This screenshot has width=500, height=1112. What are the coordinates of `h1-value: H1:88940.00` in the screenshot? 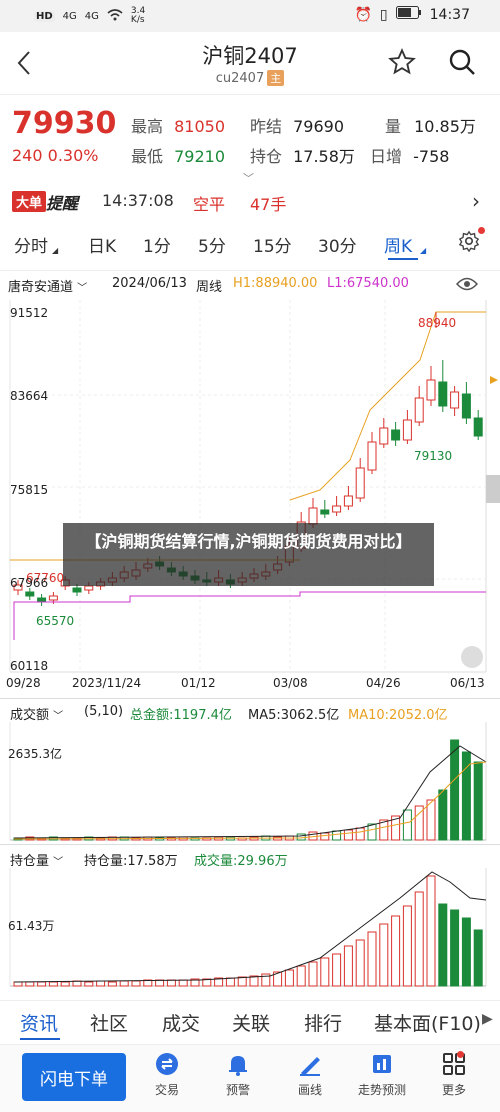 It's located at (275, 283).